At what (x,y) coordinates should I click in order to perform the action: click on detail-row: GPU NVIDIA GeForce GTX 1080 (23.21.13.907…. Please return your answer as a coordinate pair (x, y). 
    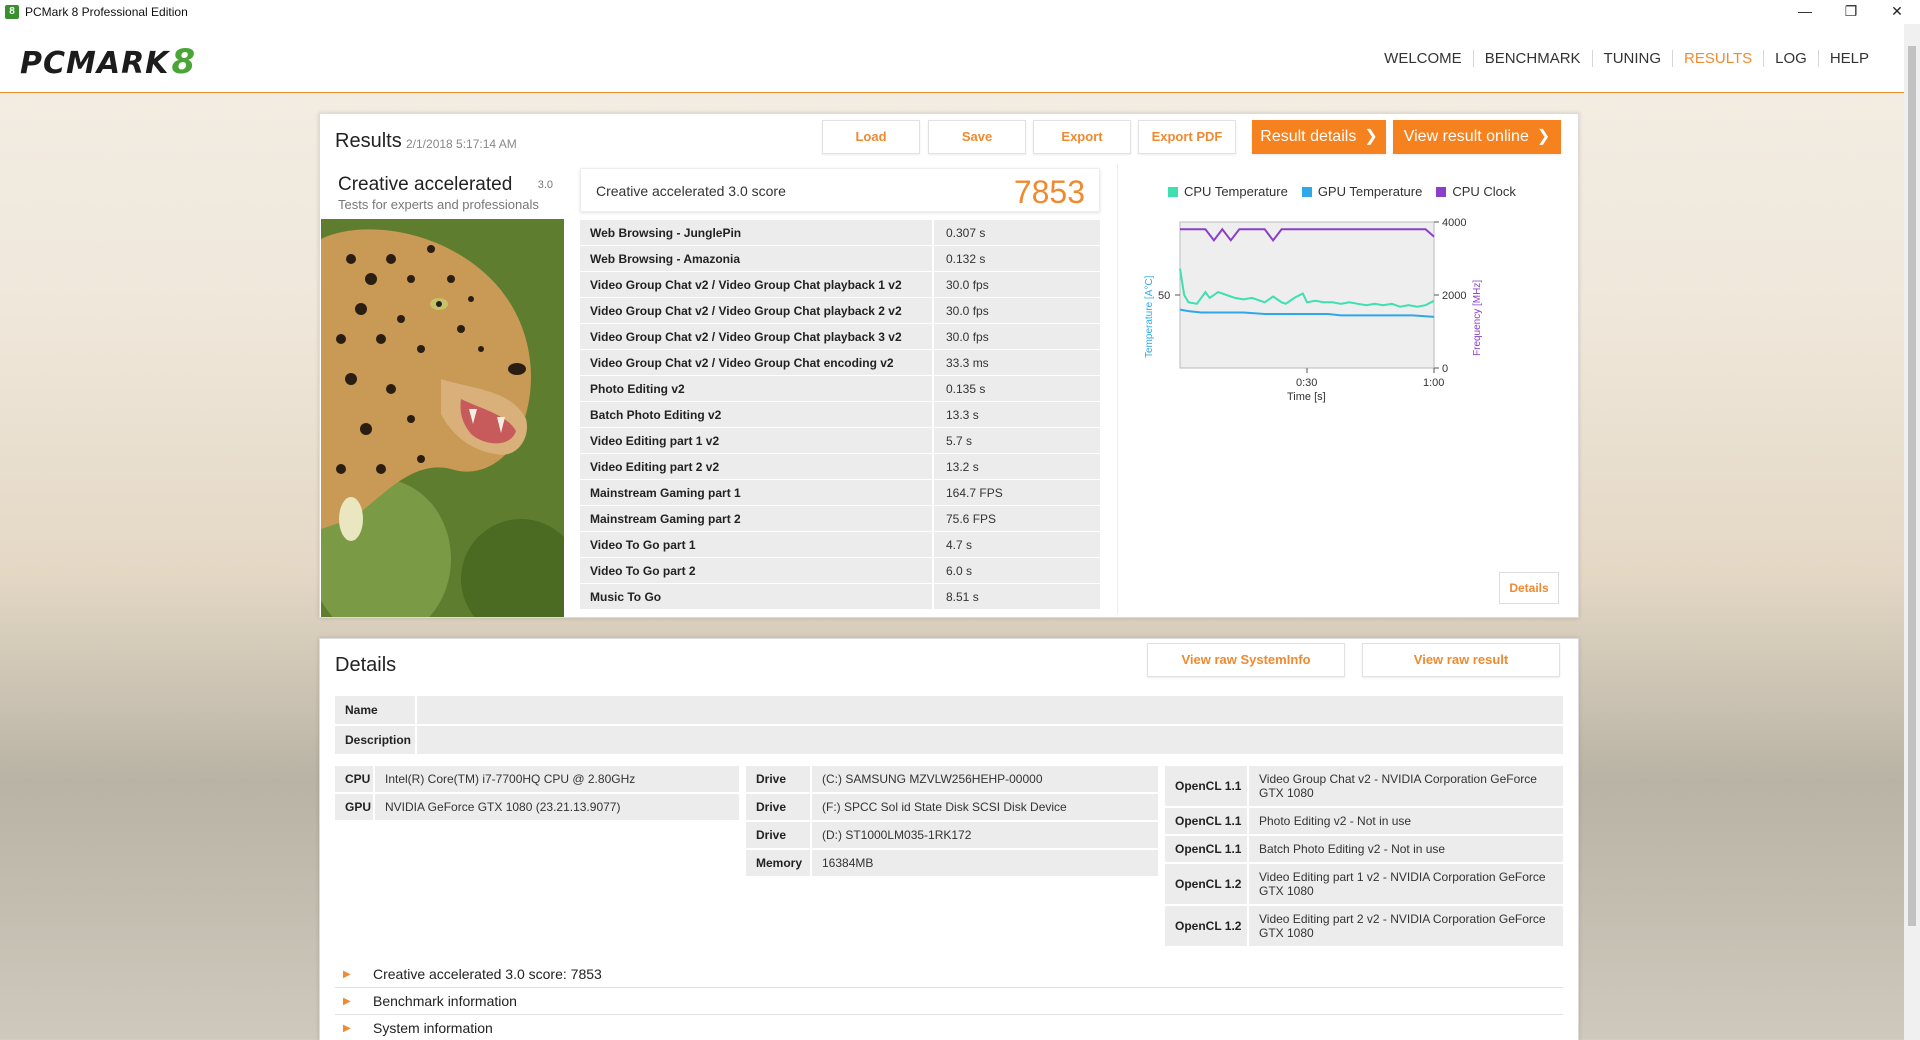
    Looking at the image, I should click on (537, 807).